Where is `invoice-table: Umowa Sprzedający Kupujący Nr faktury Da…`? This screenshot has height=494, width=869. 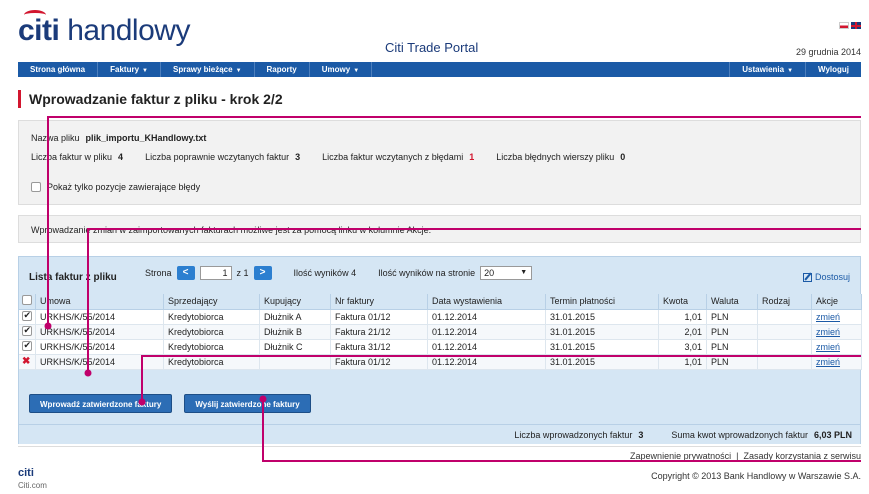
invoice-table: Umowa Sprzedający Kupujący Nr faktury Da… is located at coordinates (440, 332).